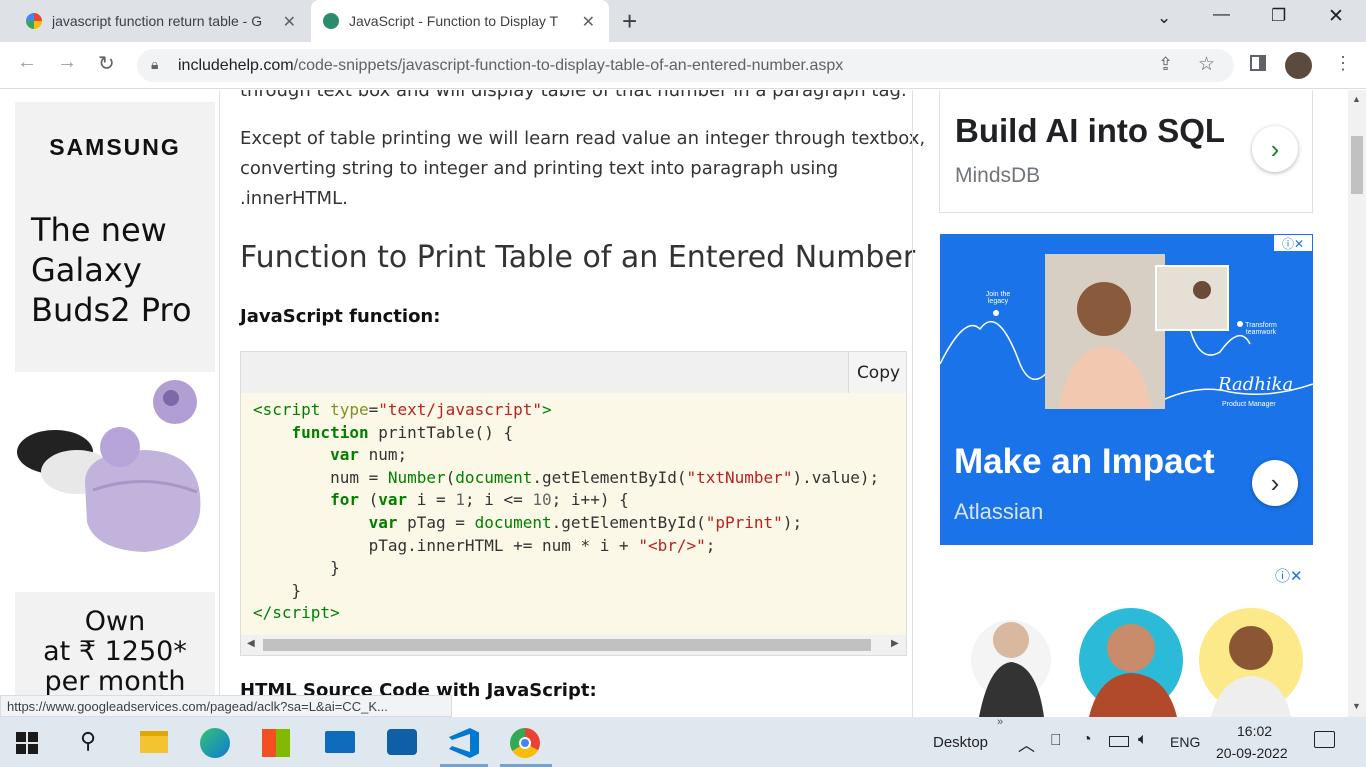 The image size is (1366, 767). Describe the element at coordinates (960, 742) in the screenshot. I see `desktop-toolbar-label: Desktop` at that location.